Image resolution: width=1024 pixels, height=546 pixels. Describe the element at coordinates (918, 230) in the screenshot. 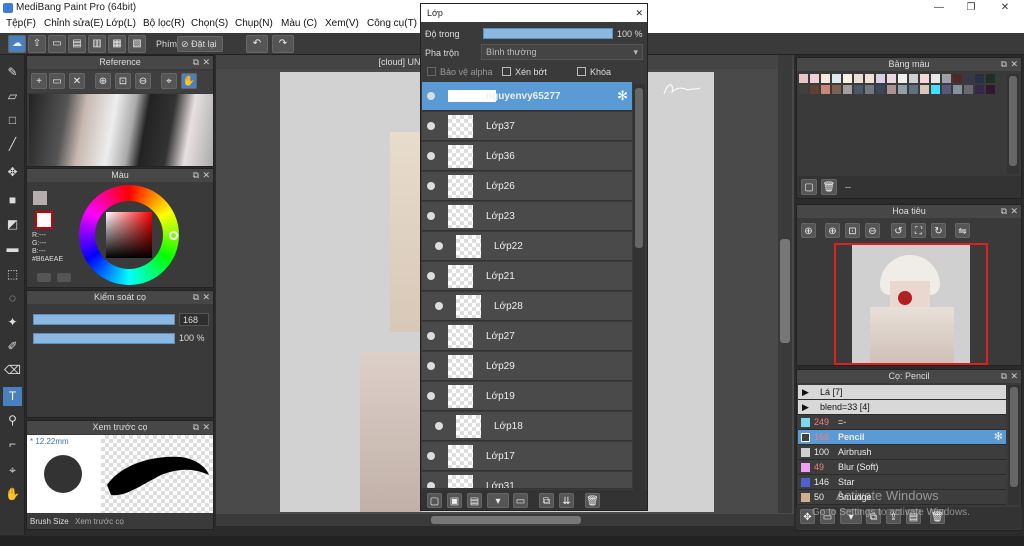

I see `fit-screen-icon: ⛶` at that location.